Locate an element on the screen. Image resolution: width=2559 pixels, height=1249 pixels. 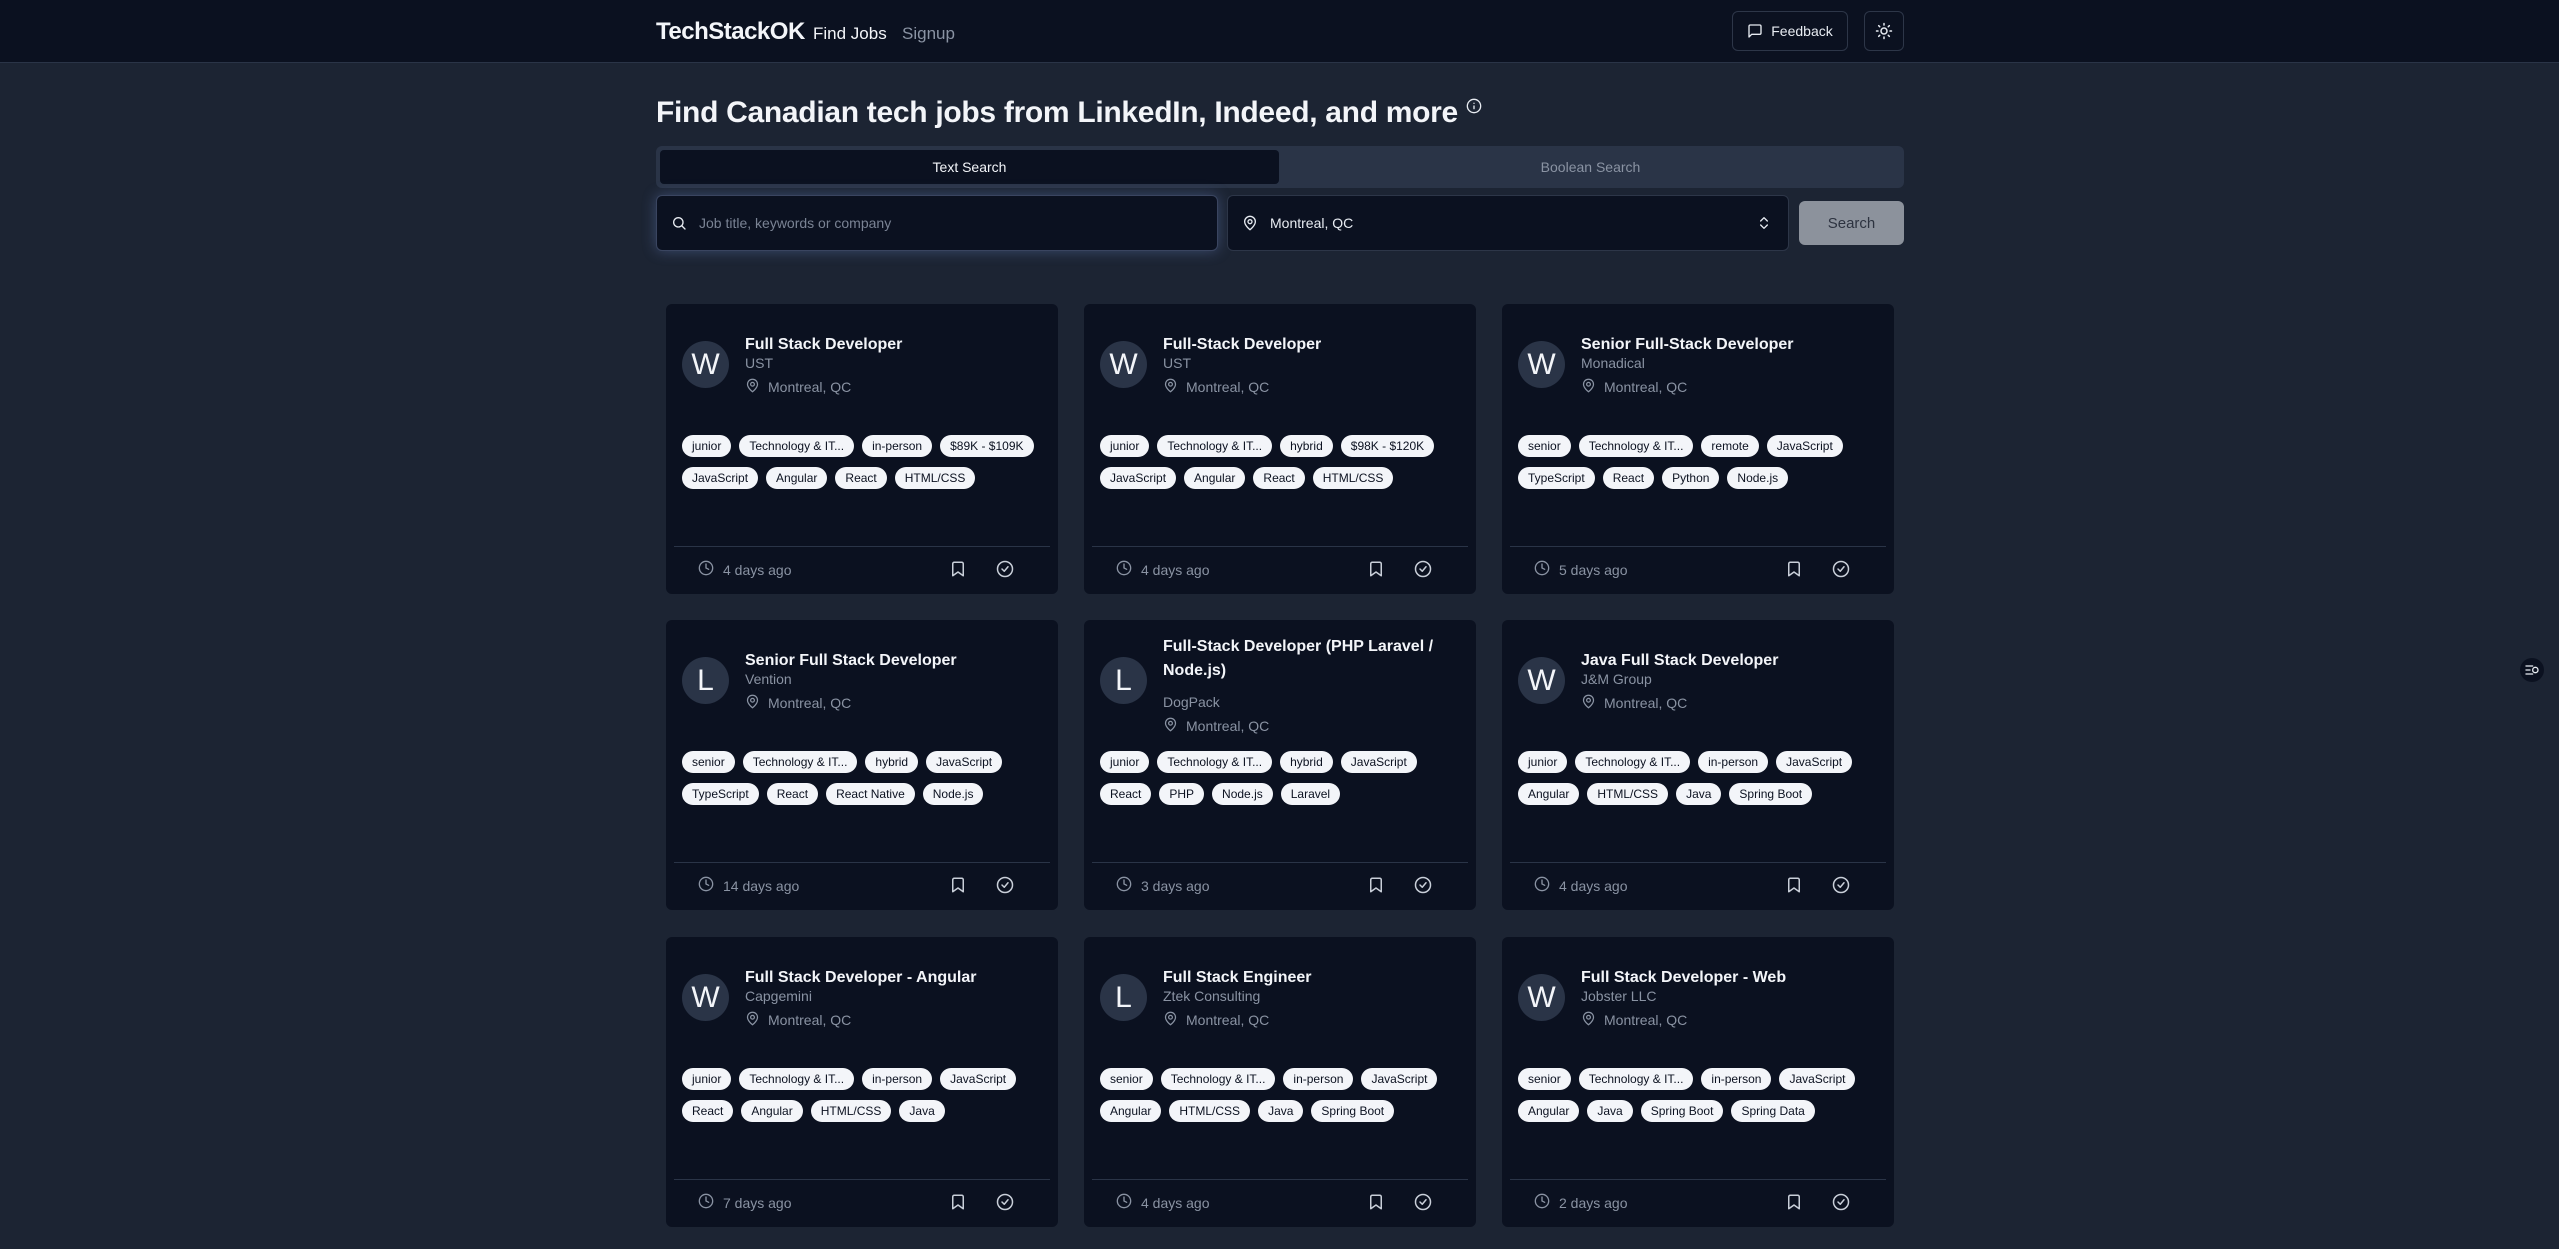
top-navbar: TechStackOK Find Jobs Signup Feedback is located at coordinates (1279, 31).